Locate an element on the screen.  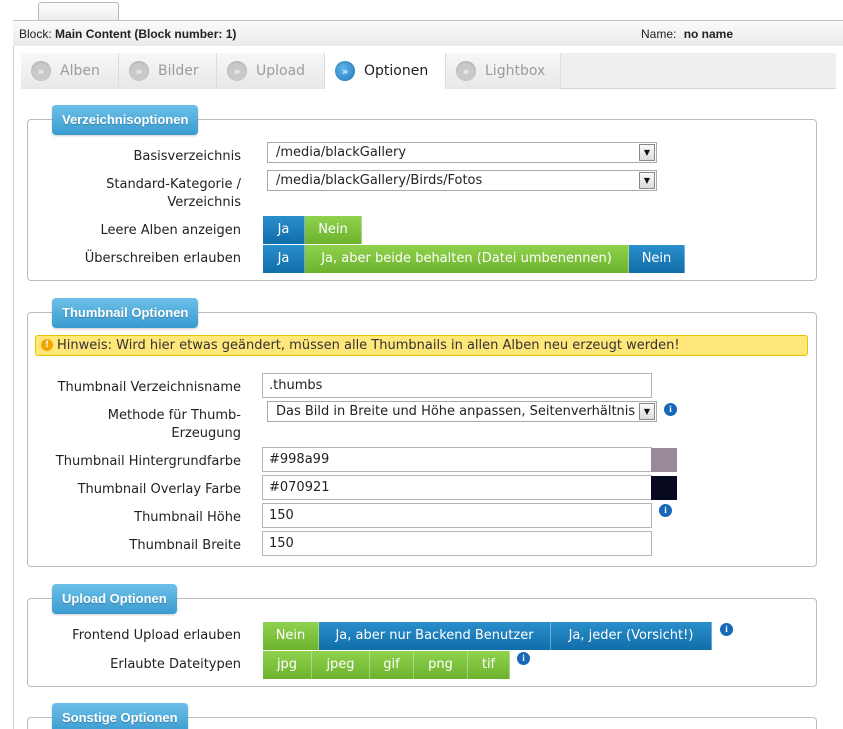
block-label: Block: Main Content (Block number: 1) is located at coordinates (128, 34).